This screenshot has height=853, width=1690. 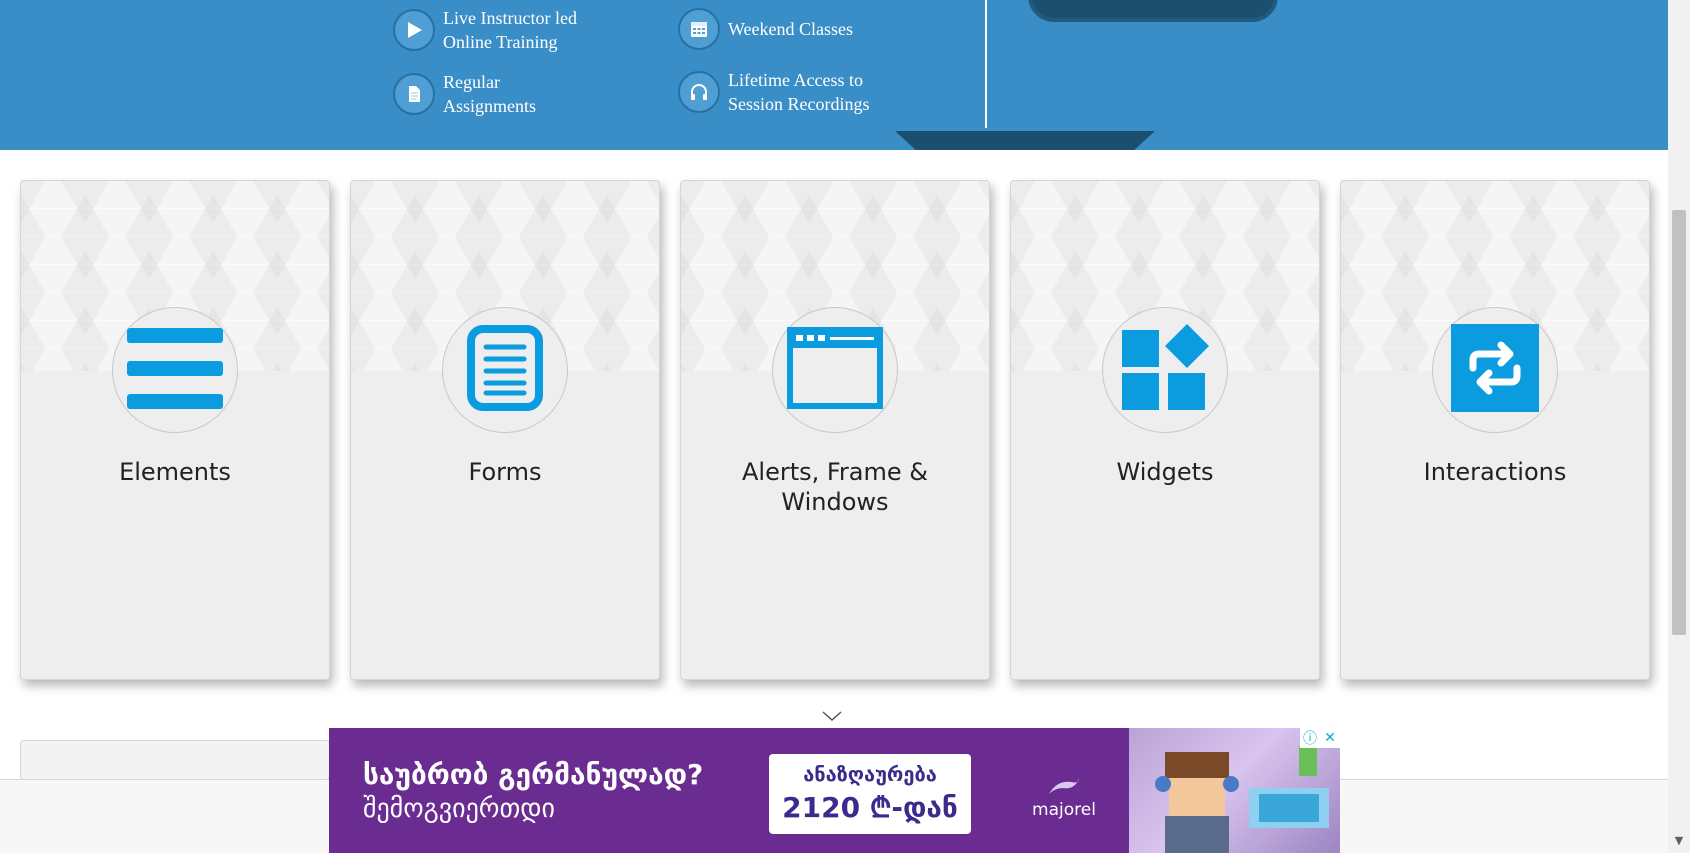 What do you see at coordinates (986, 64) in the screenshot?
I see `banner-divider` at bounding box center [986, 64].